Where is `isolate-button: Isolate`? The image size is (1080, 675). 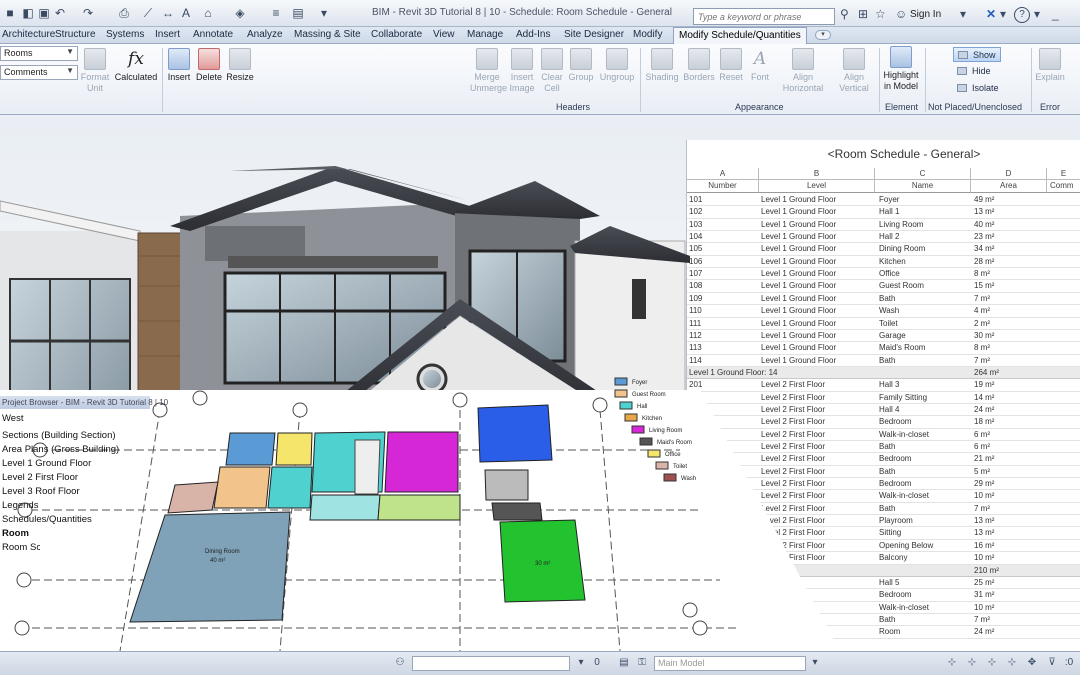 isolate-button: Isolate is located at coordinates (977, 88).